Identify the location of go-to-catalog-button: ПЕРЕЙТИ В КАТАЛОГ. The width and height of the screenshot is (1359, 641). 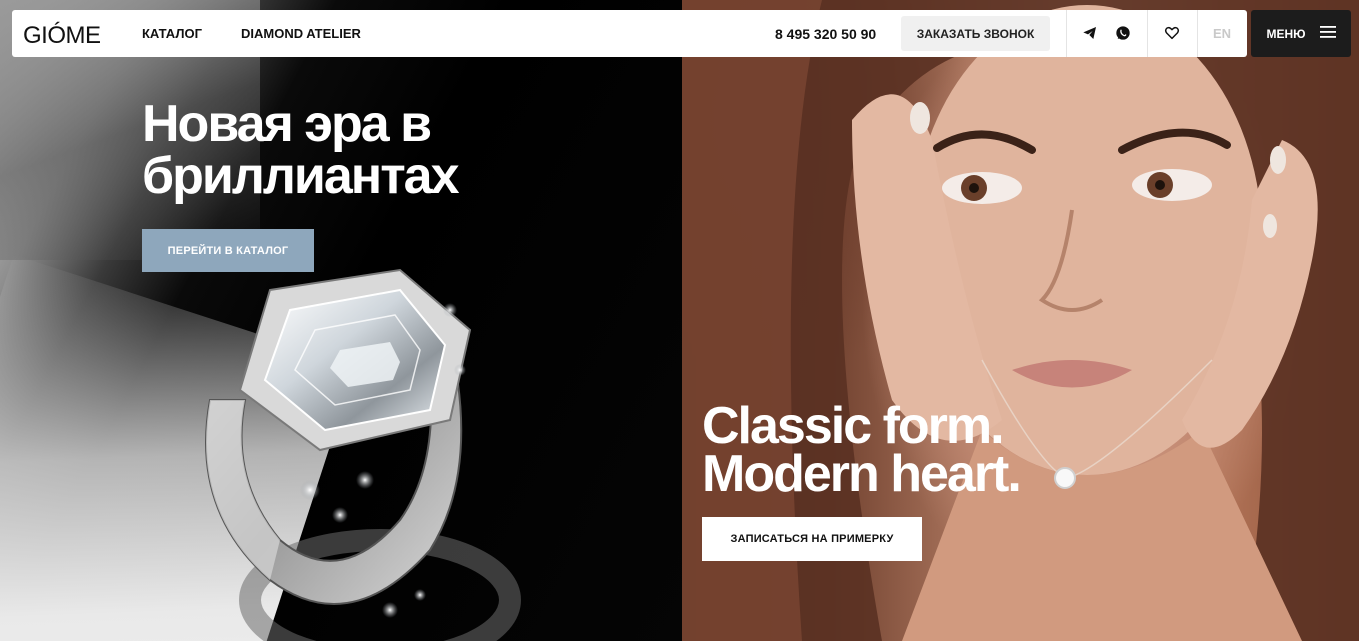
(228, 250).